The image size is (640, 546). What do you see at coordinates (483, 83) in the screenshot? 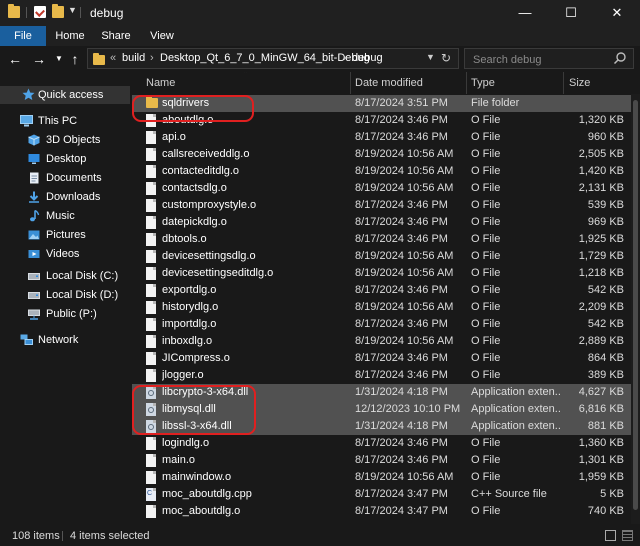
I see `column-header-type: Type` at bounding box center [483, 83].